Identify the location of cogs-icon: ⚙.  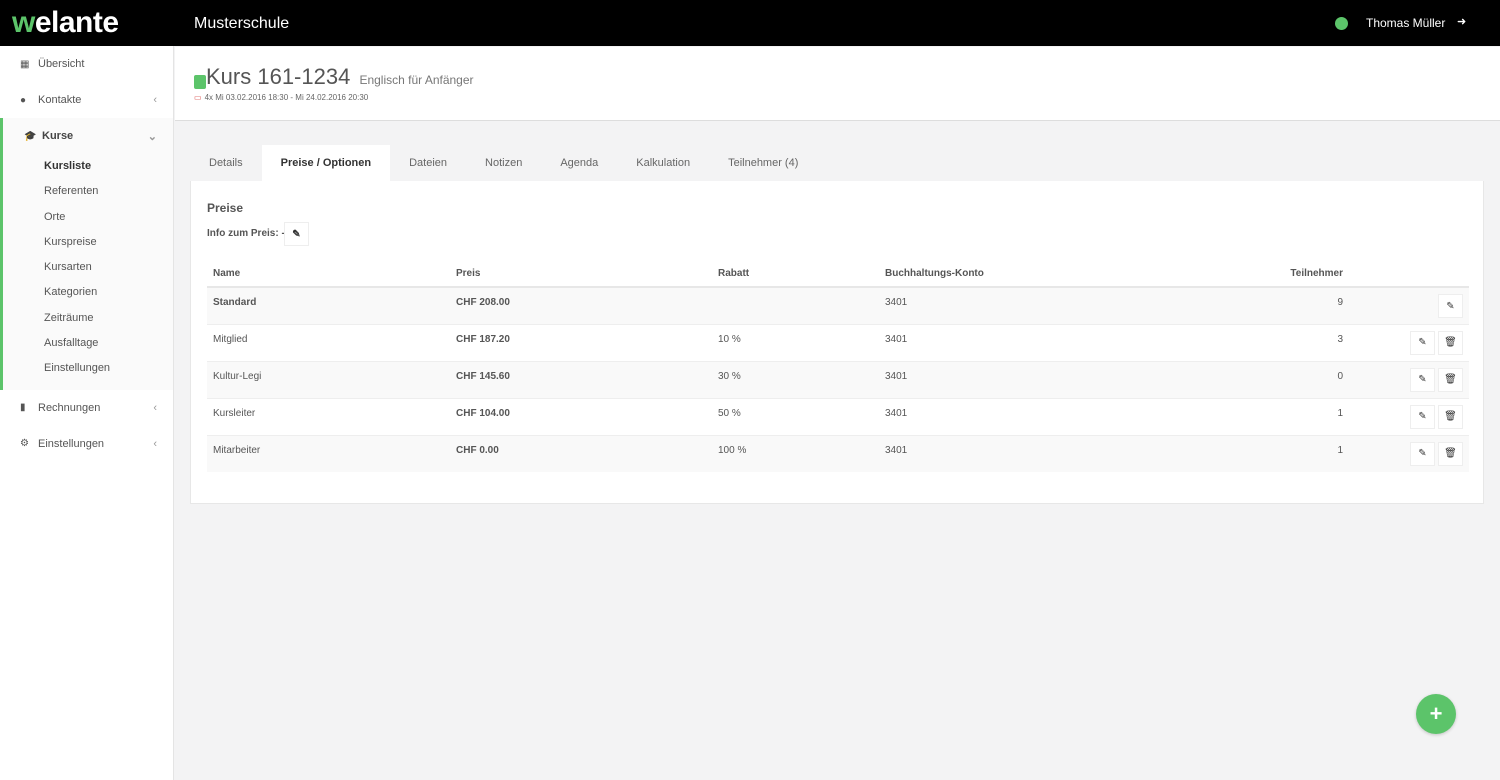
(24, 444).